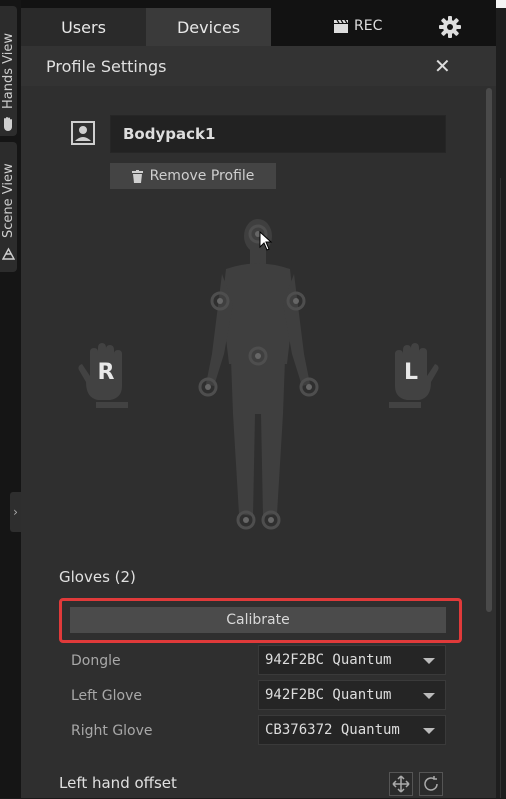 The width and height of the screenshot is (506, 799). What do you see at coordinates (83, 27) in the screenshot?
I see `tab-users: Users` at bounding box center [83, 27].